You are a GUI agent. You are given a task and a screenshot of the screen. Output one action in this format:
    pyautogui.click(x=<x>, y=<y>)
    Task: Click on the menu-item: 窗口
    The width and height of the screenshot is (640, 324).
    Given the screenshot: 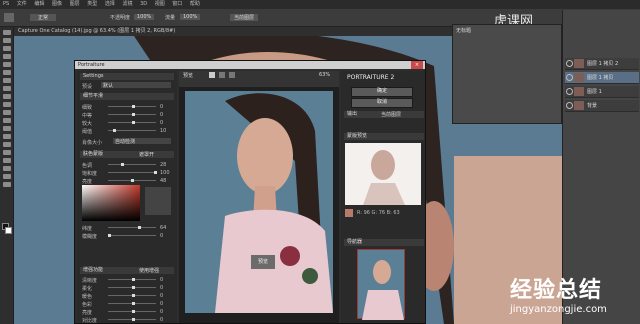 What is the action you would take?
    pyautogui.click(x=177, y=4)
    